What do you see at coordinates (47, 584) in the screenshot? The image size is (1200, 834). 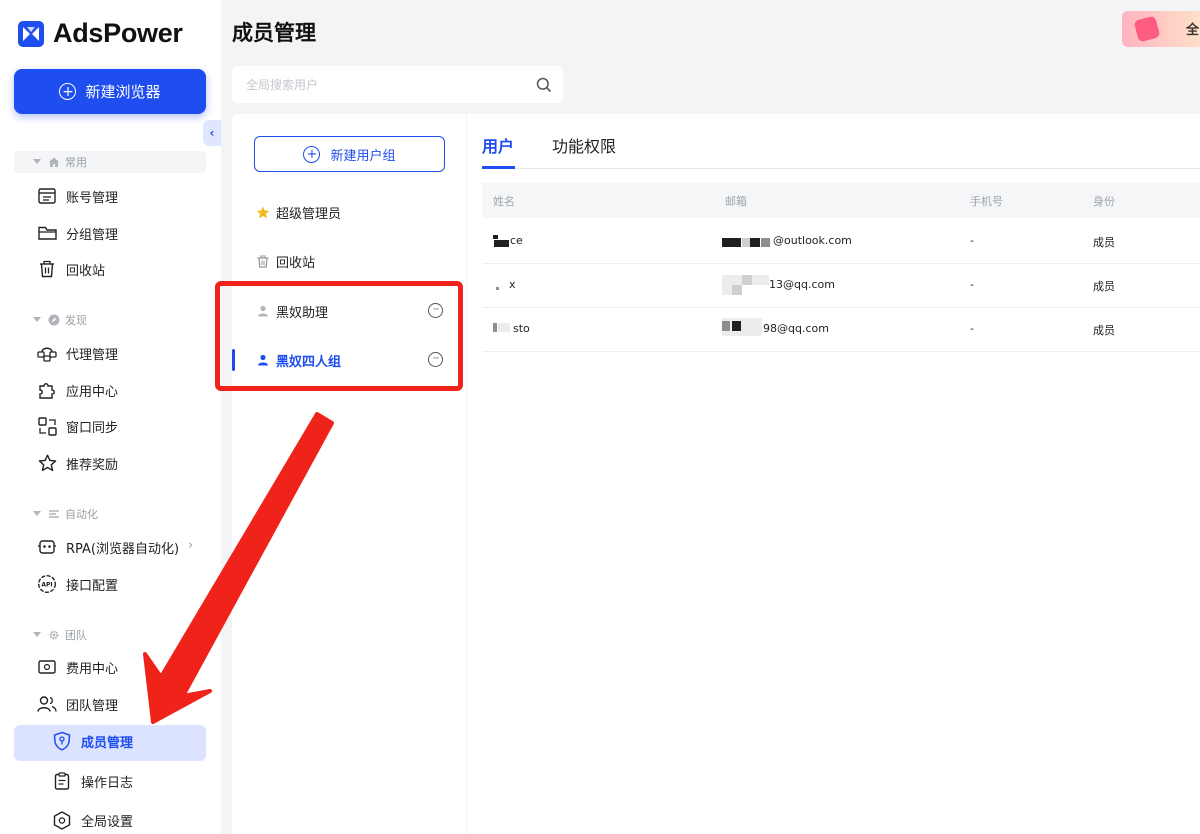 I see `api-icon: API` at bounding box center [47, 584].